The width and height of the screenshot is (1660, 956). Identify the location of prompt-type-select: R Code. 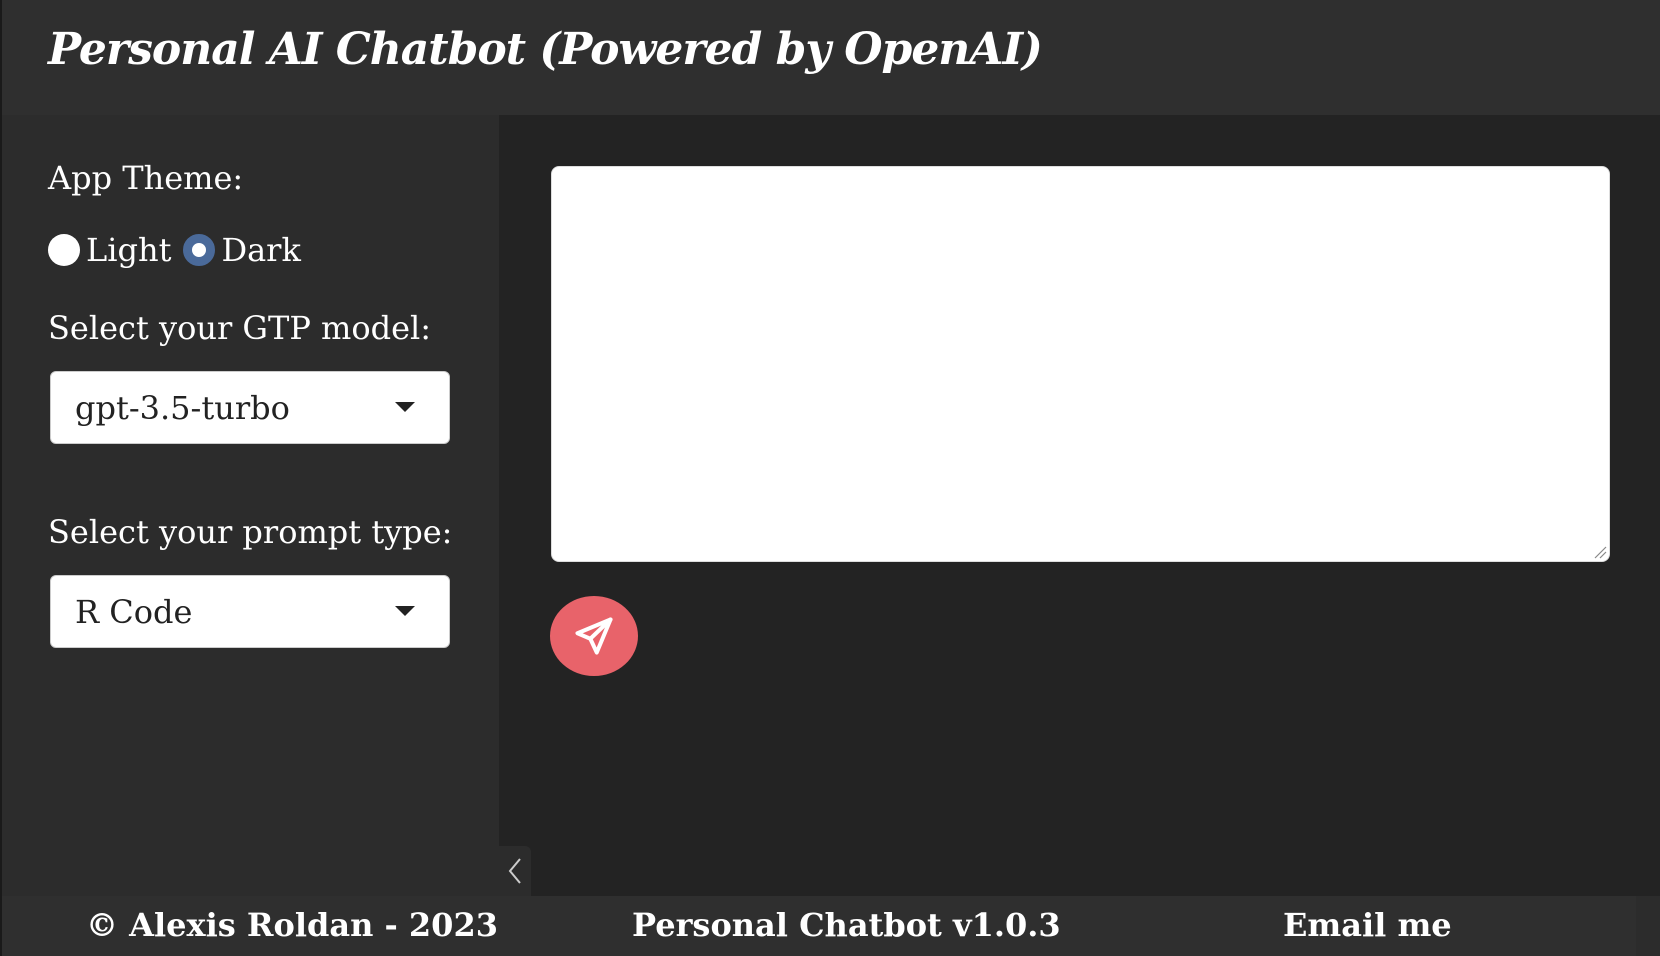
(250, 611).